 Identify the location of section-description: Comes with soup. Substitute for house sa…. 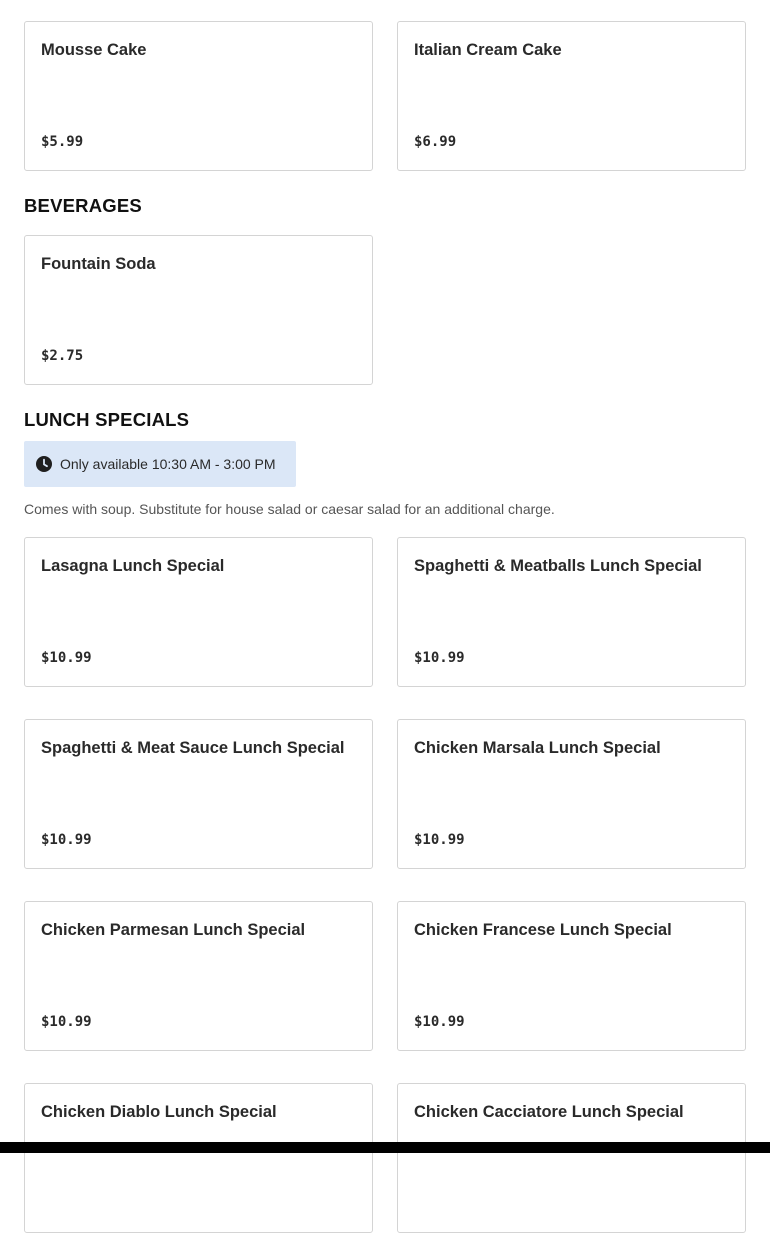
(289, 509).